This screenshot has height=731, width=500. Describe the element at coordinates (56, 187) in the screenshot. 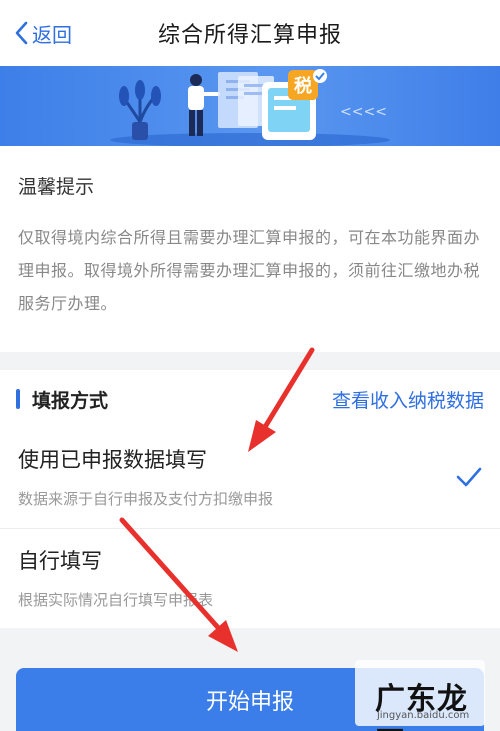

I see `tips-title: 温馨提示` at that location.